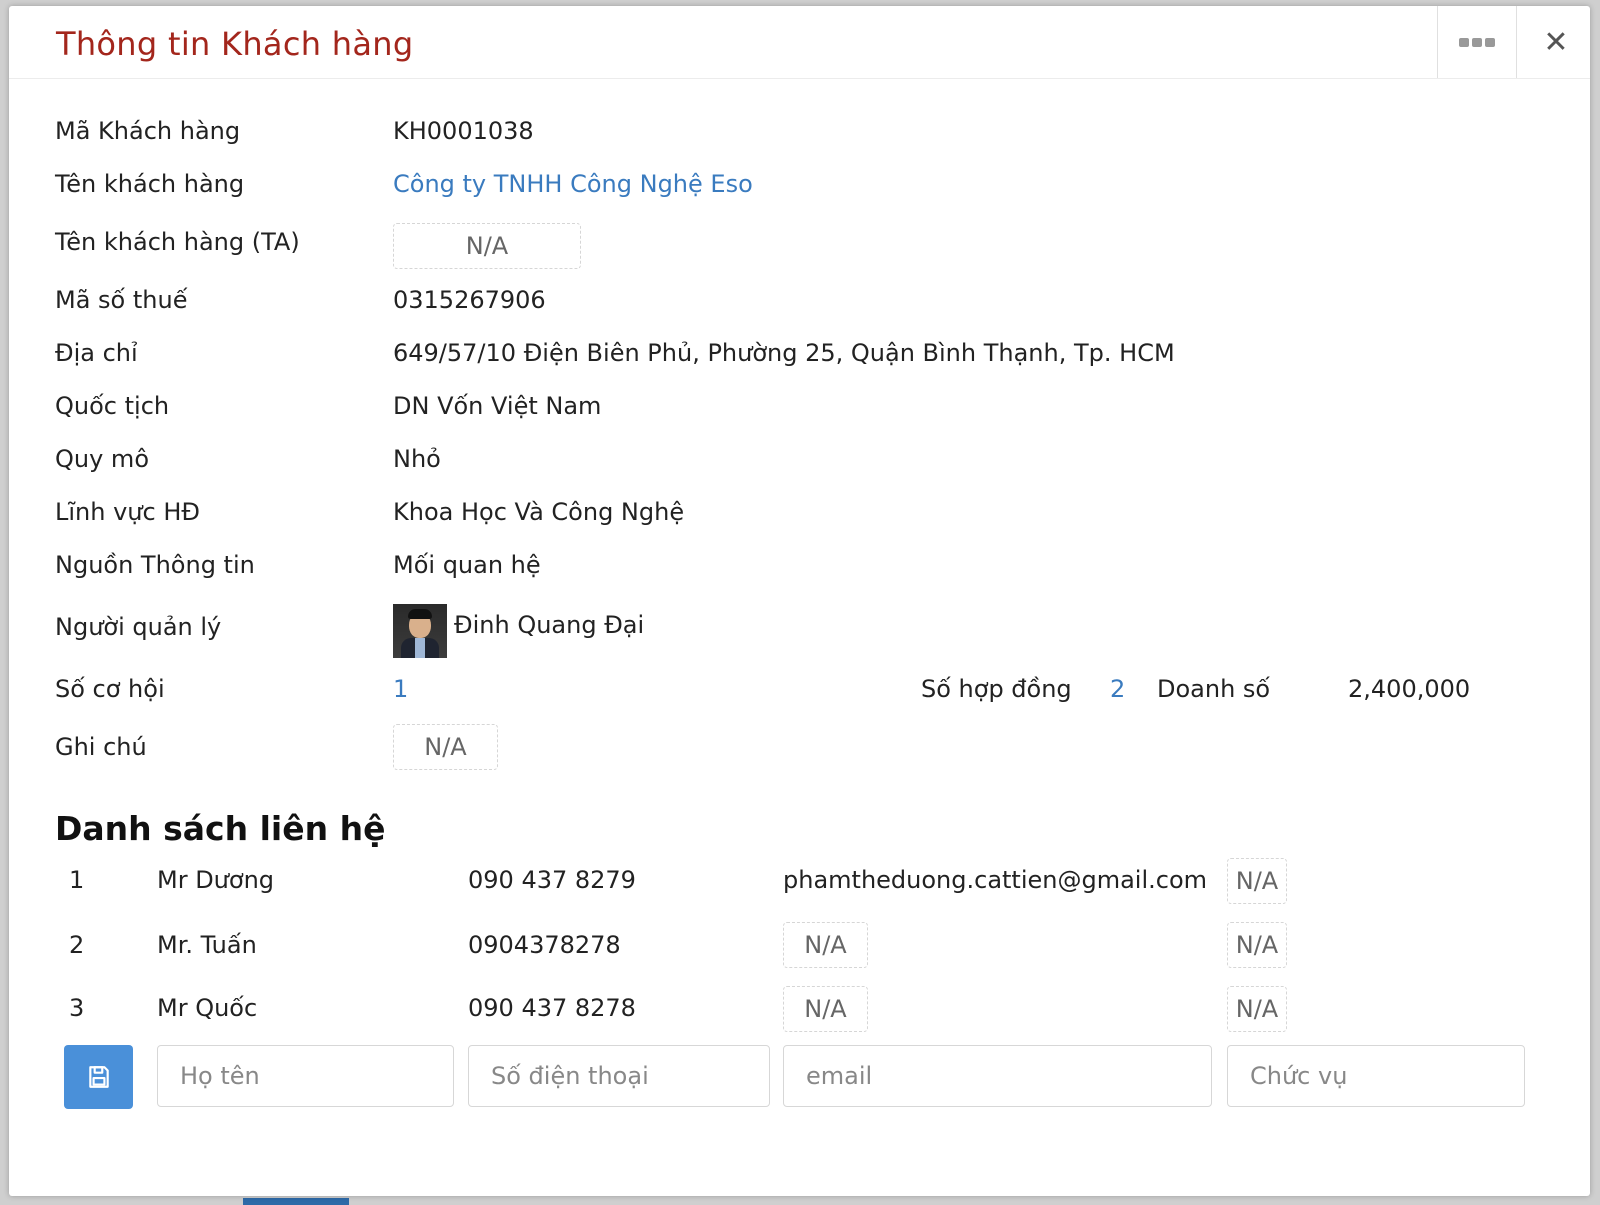 Image resolution: width=1600 pixels, height=1205 pixels. I want to click on contact-phone: 090 437 8279, so click(552, 880).